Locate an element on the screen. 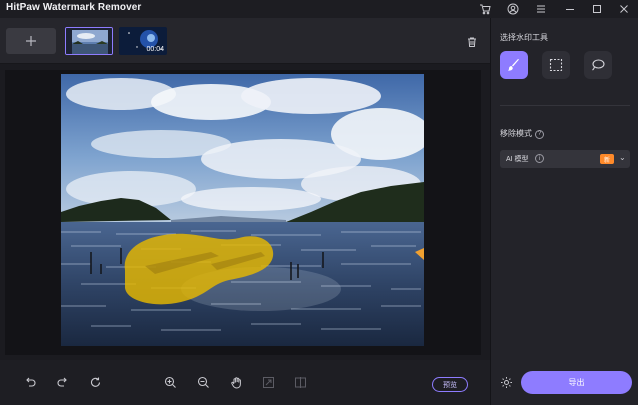 The height and width of the screenshot is (405, 638). menu-icon is located at coordinates (541, 9).